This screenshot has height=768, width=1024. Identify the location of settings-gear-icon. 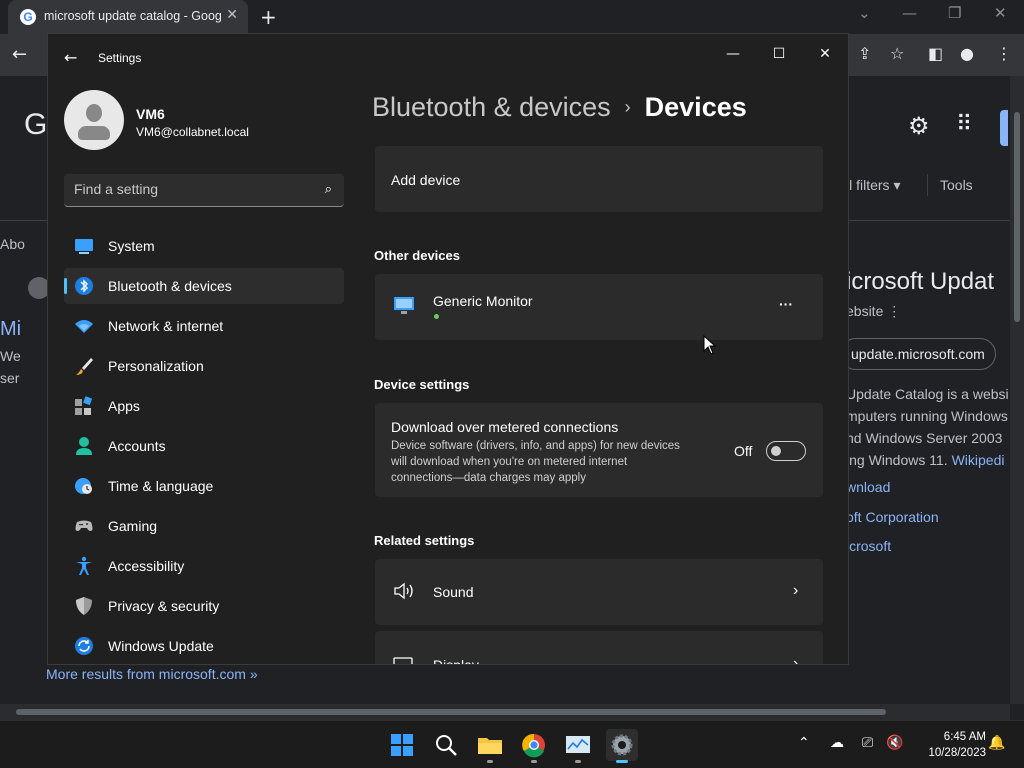
(622, 745).